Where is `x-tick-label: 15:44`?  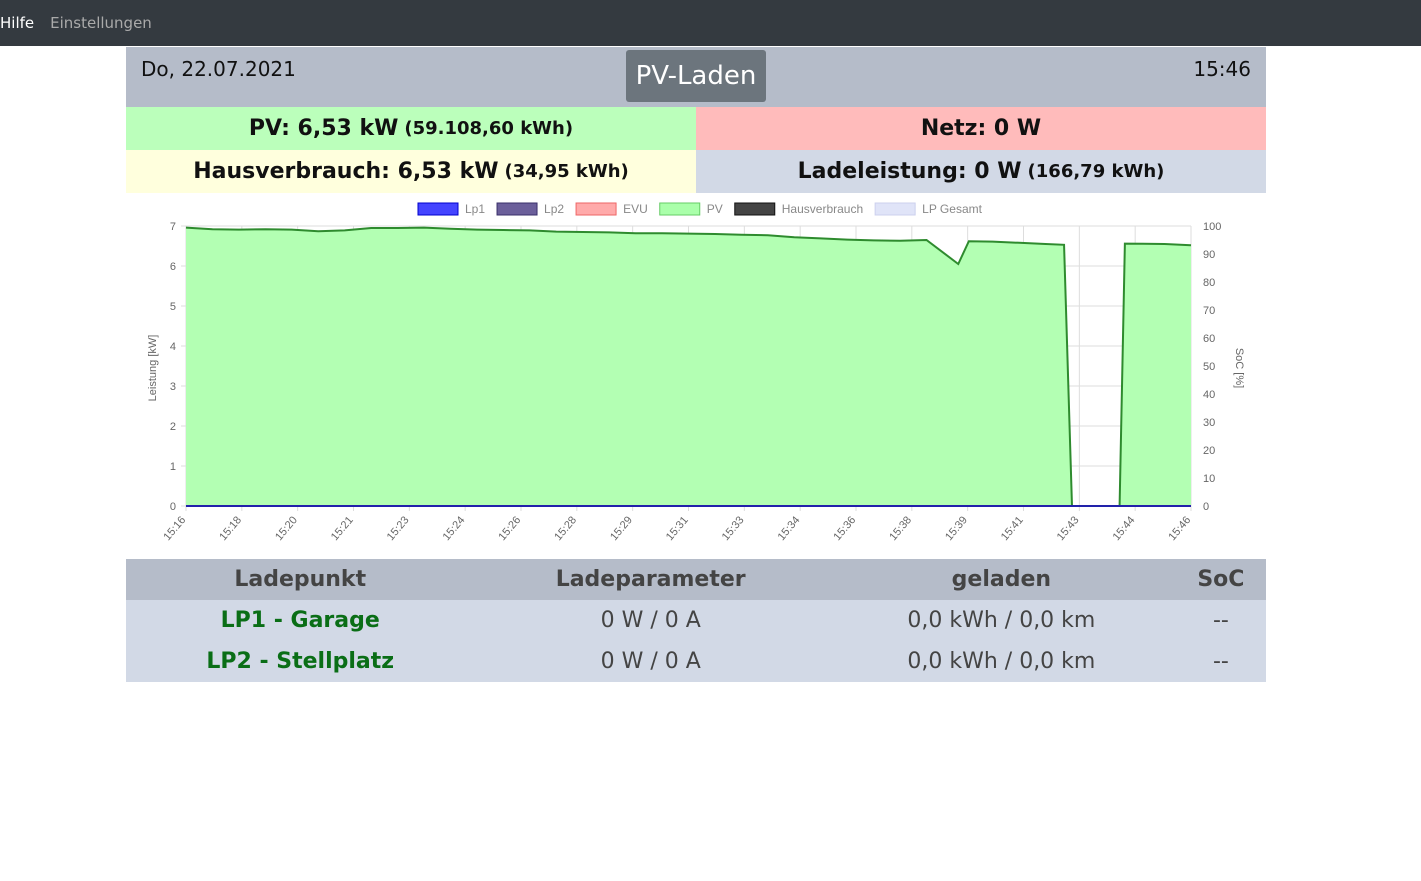
x-tick-label: 15:44 is located at coordinates (1124, 528).